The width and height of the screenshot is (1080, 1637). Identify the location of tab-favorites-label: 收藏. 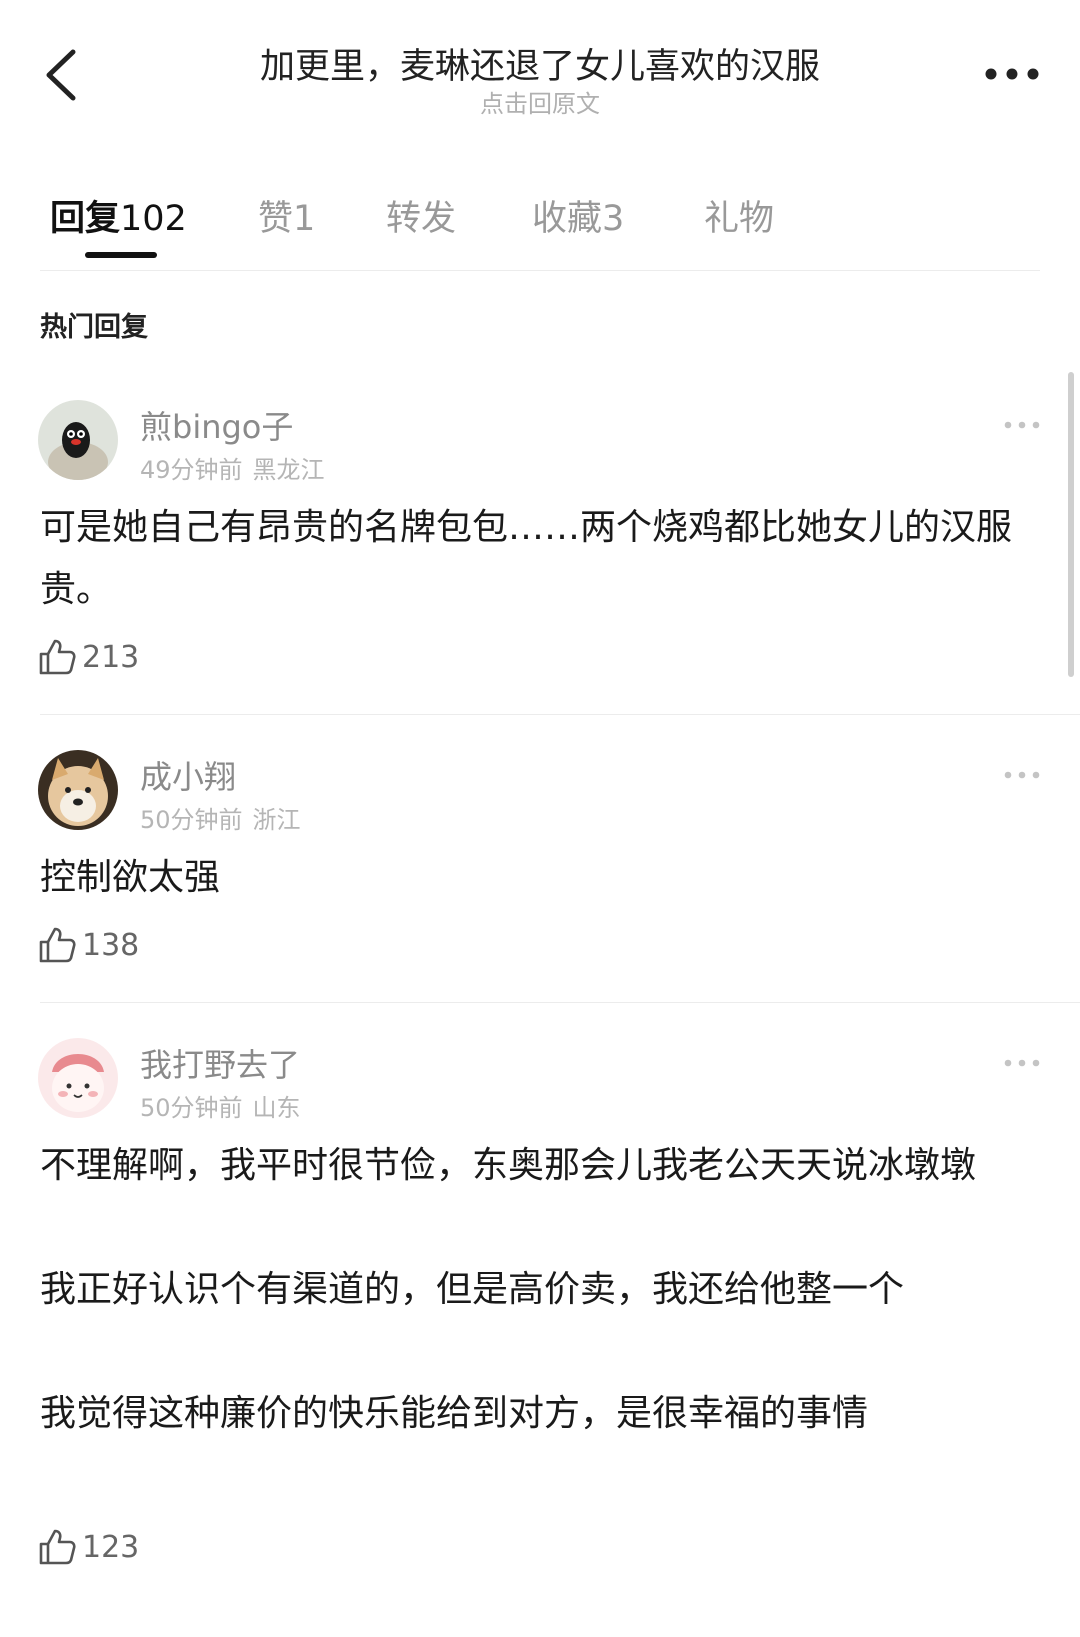
(567, 219).